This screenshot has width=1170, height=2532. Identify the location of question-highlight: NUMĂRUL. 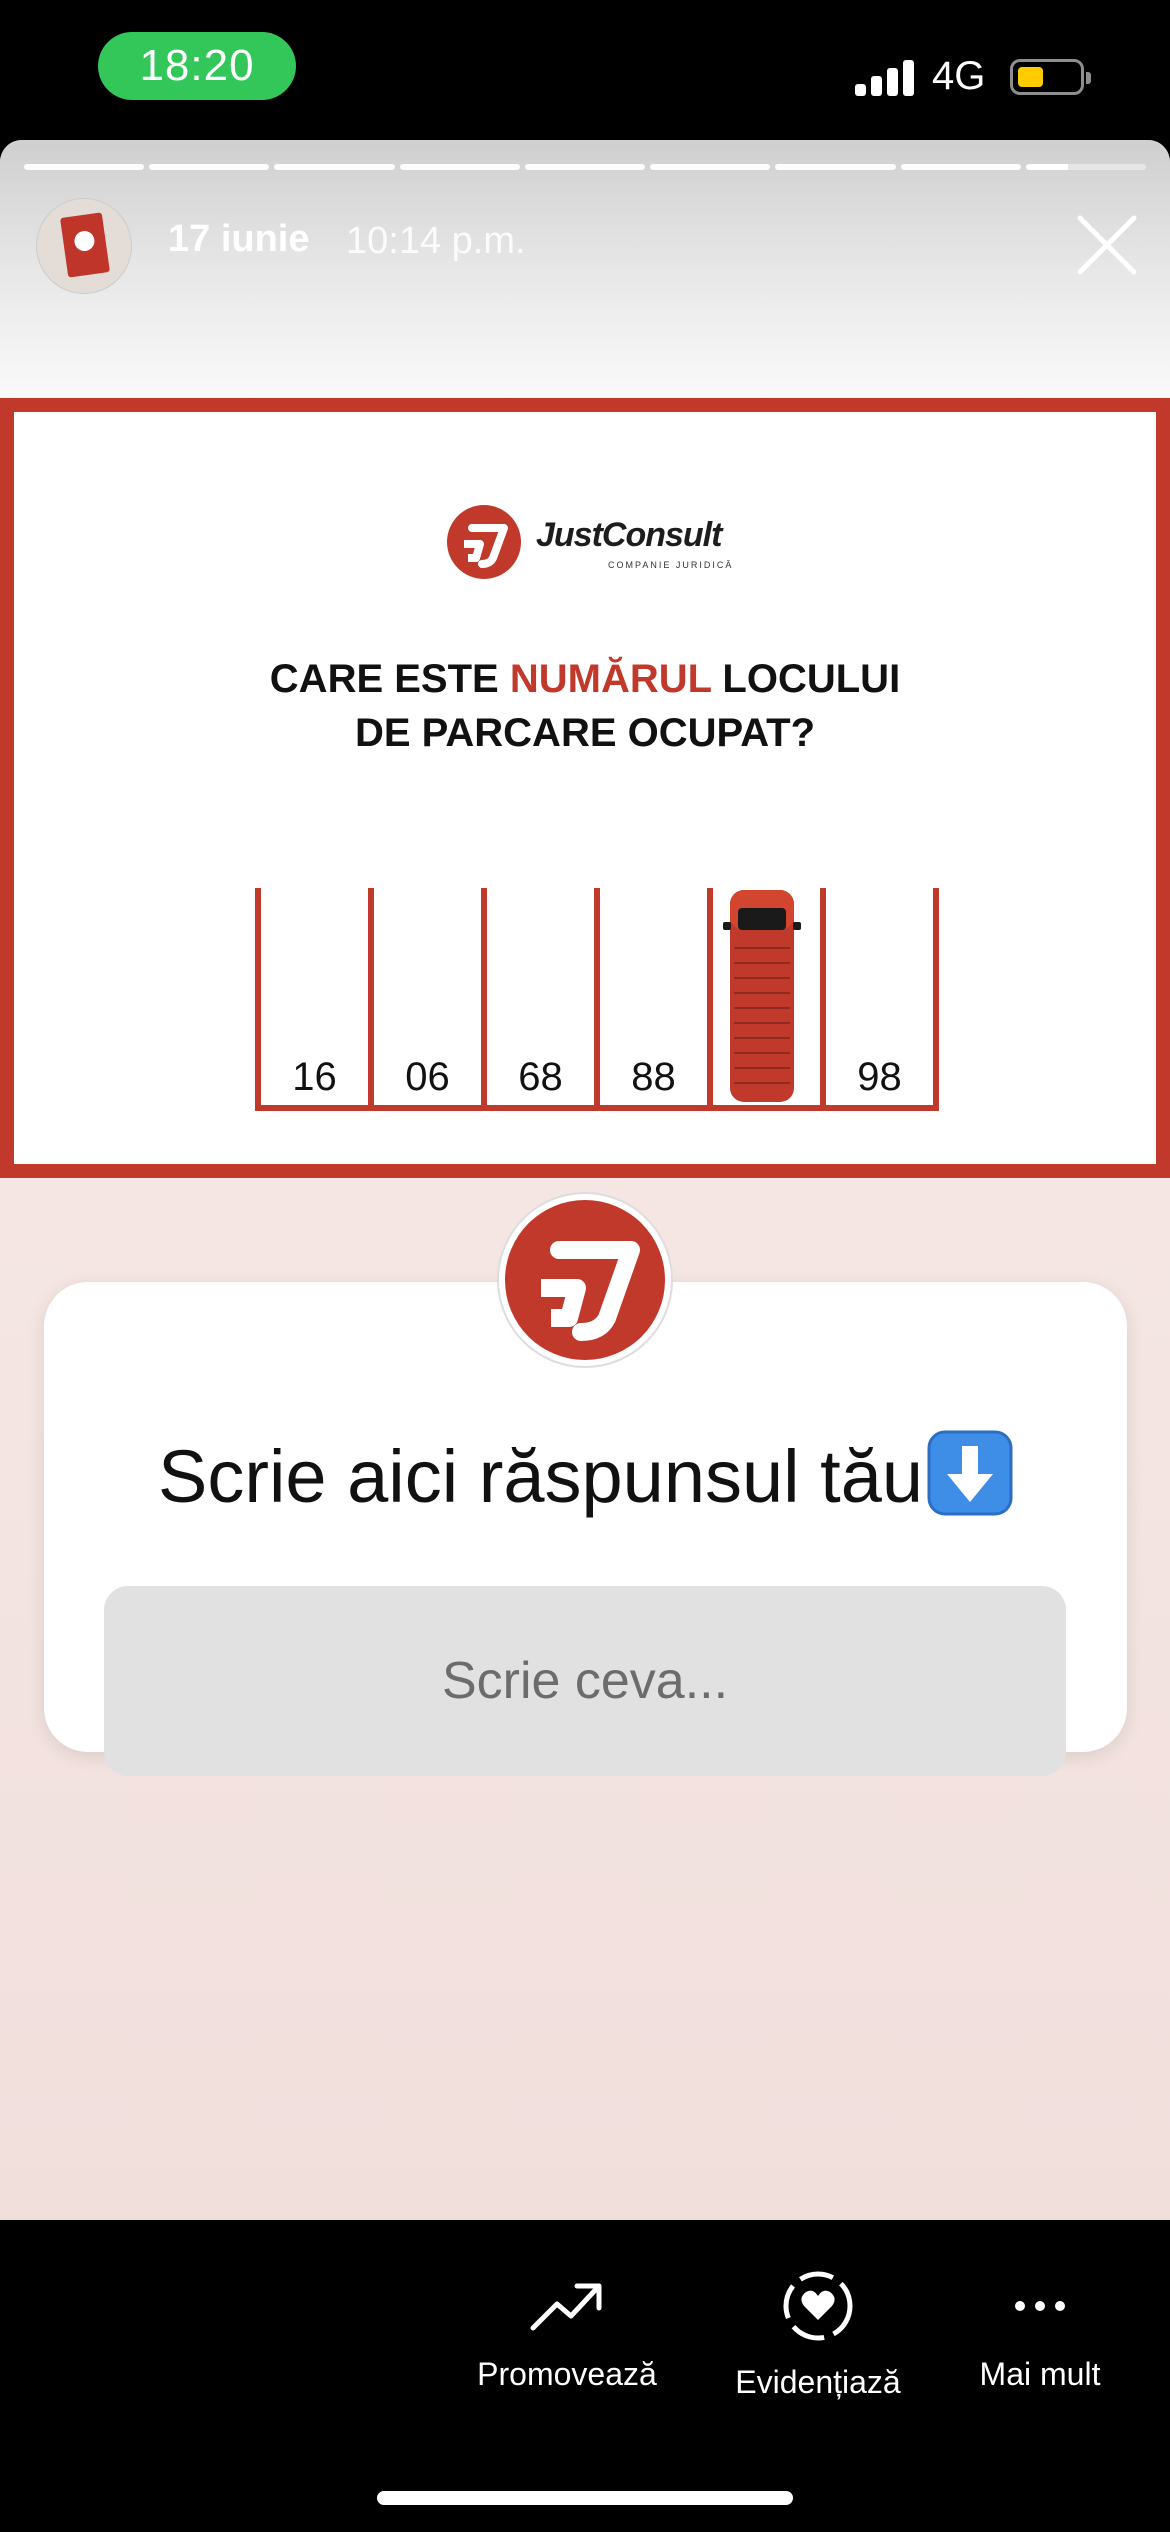
(610, 679).